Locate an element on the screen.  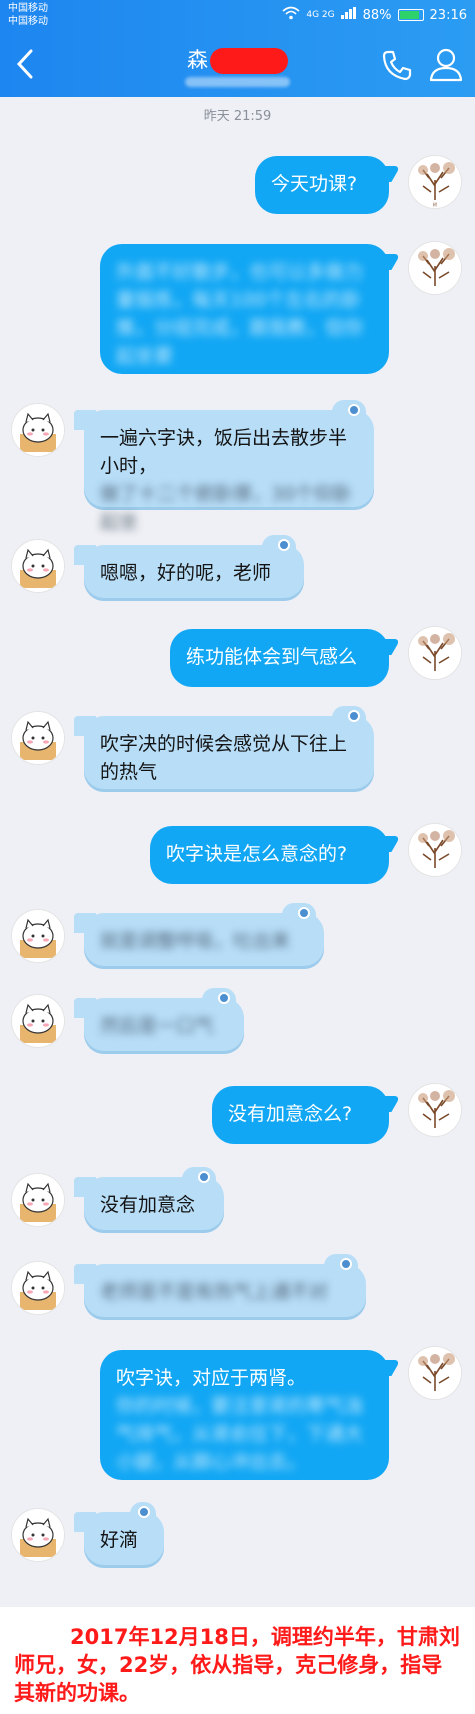
message-bubble-incoming: 一遍六字诀，饭后出去散步半小时， 做了十二个俯卧撑，30个仰卧起坐 is located at coordinates (224, 466).